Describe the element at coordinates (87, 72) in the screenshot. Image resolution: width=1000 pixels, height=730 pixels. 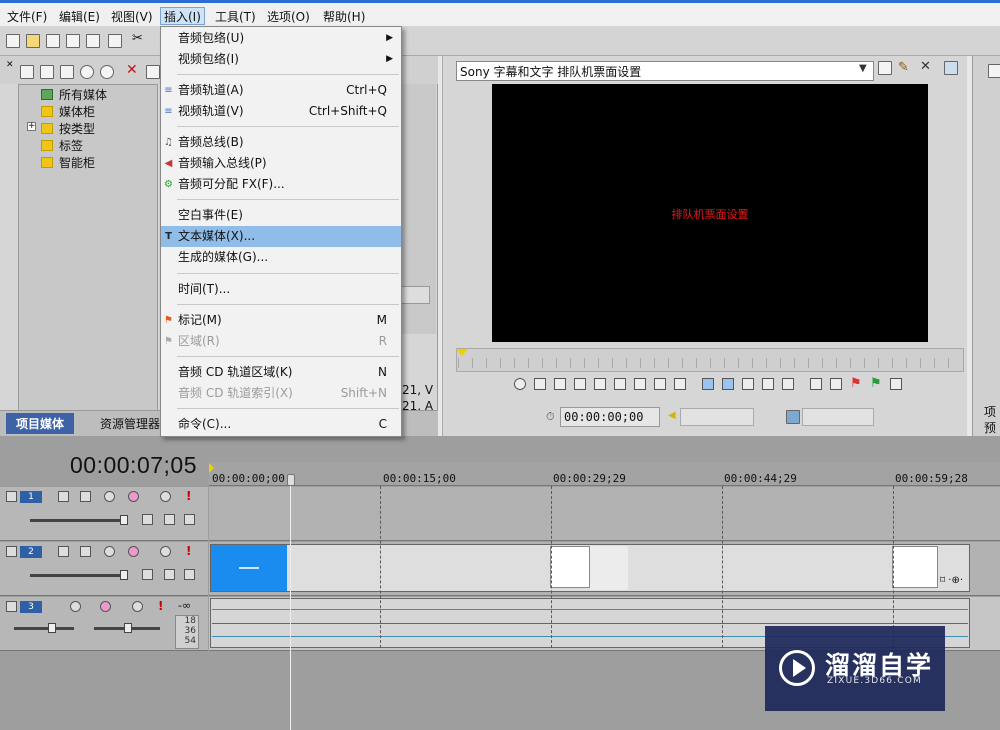
I see `web-icon` at that location.